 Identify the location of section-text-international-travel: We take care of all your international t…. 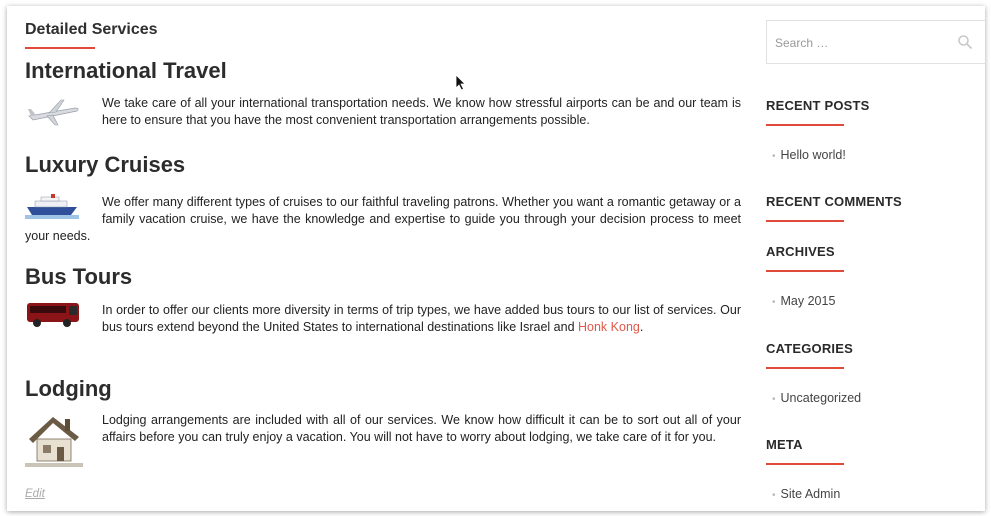
(421, 111).